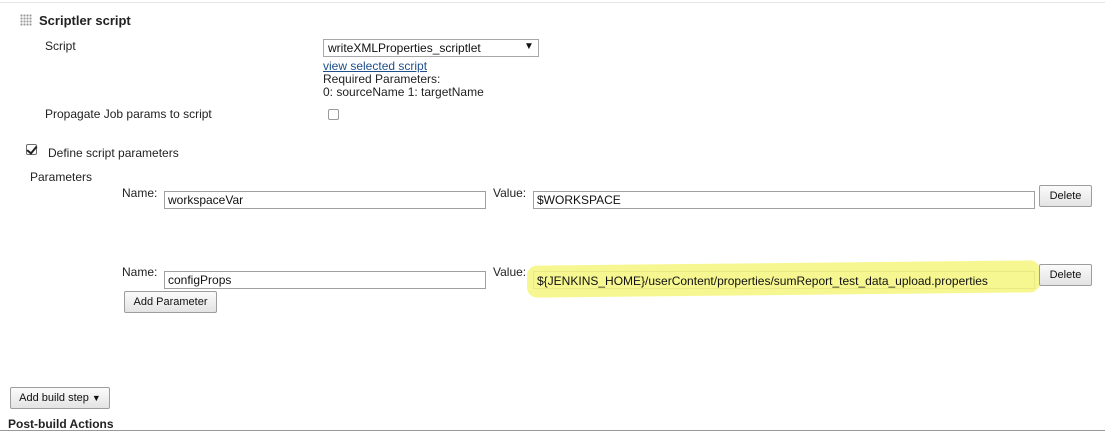 The height and width of the screenshot is (445, 1105). I want to click on value-highlight, so click(783, 279).